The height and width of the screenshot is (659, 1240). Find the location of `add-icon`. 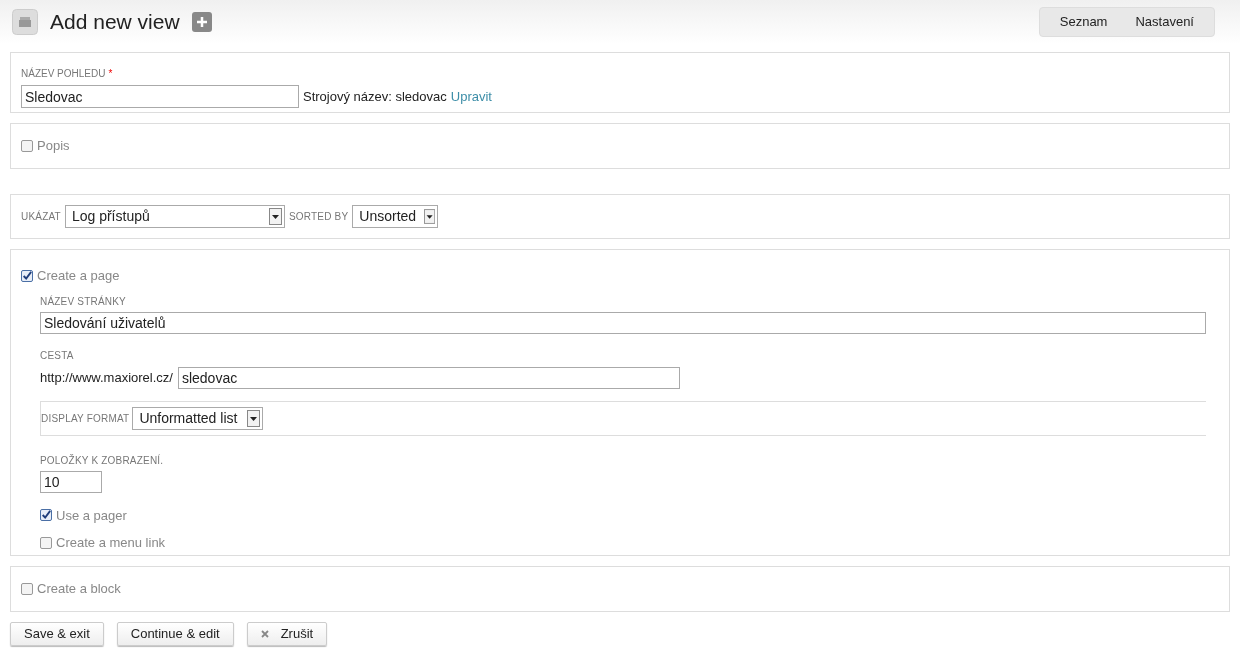

add-icon is located at coordinates (201, 22).